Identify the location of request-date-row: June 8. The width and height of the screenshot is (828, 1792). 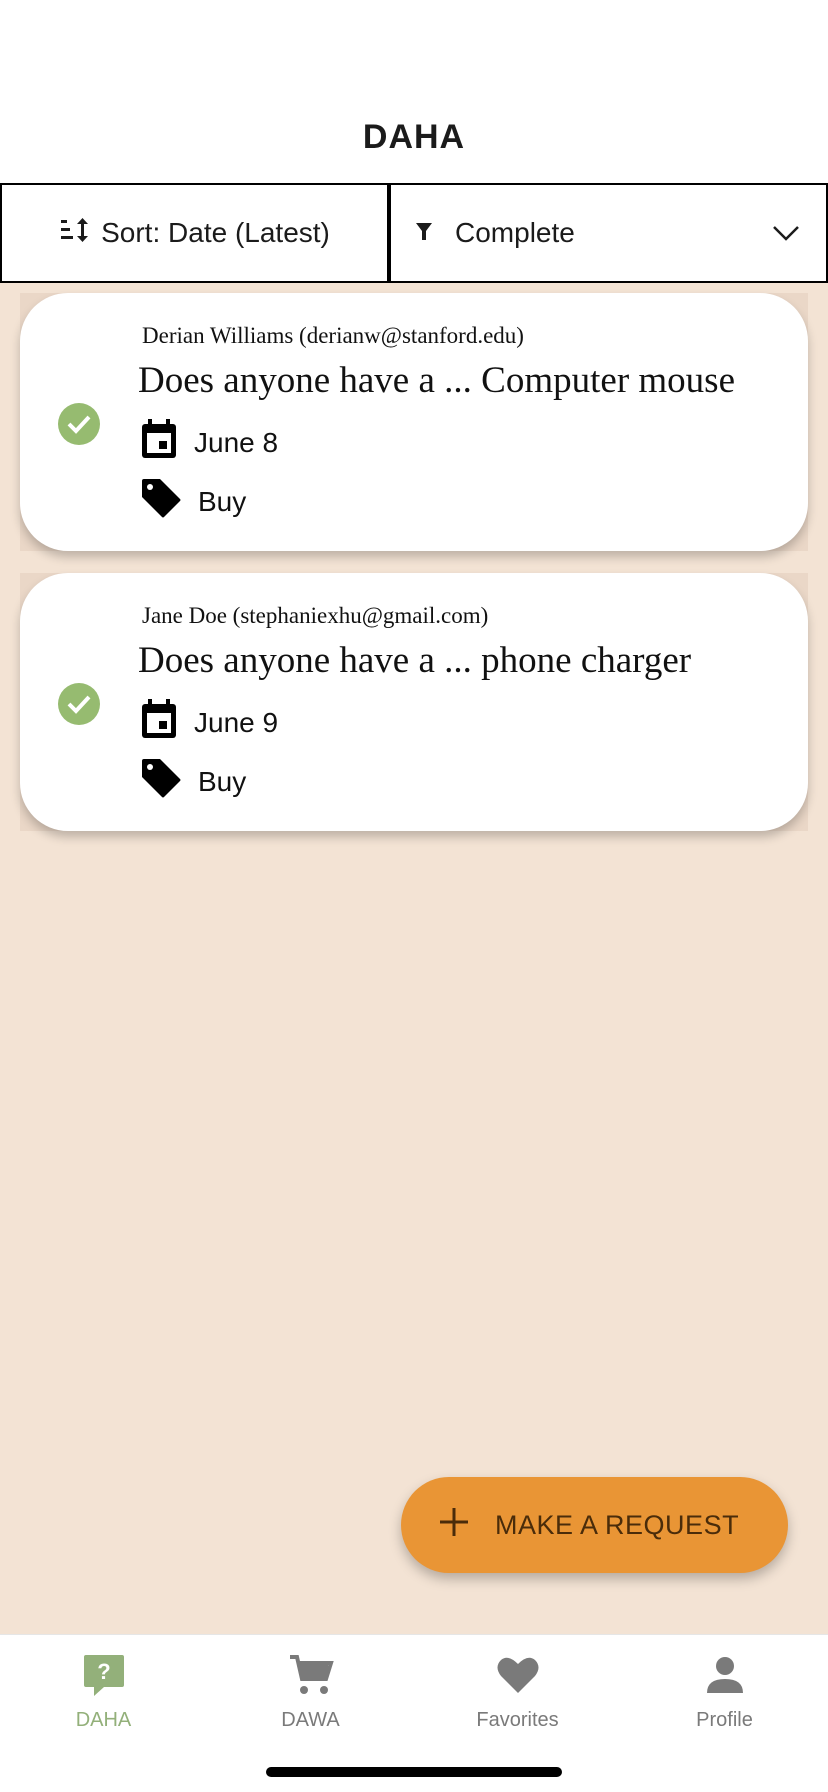
(209, 442).